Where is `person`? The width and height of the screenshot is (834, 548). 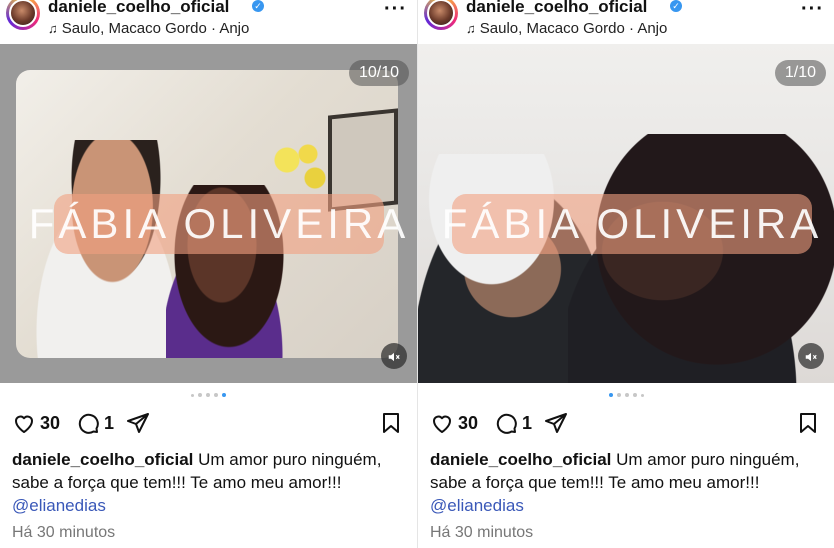 person is located at coordinates (701, 258).